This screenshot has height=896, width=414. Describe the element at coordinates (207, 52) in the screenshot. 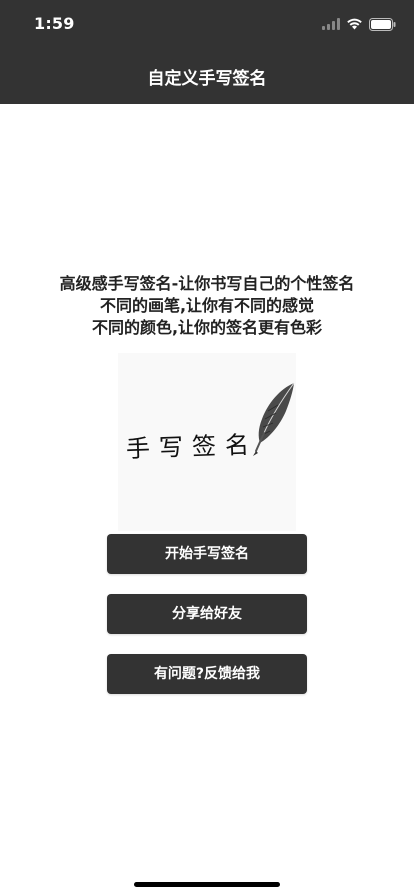

I see `header-bar: 1:59 自定义手写签名` at that location.